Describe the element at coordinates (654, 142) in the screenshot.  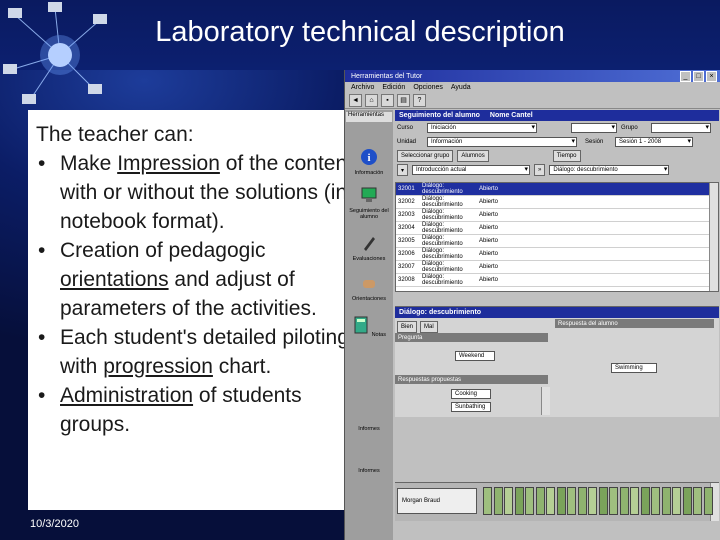
I see `session-select: Sesión 1 - 2008` at that location.